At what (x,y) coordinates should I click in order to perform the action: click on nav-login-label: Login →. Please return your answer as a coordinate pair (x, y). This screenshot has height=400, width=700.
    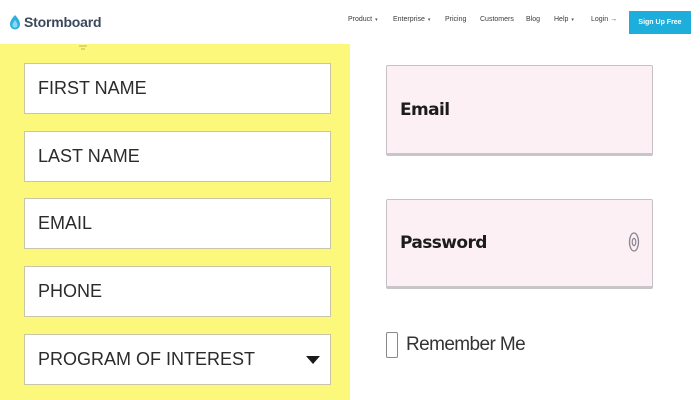
    Looking at the image, I should click on (604, 19).